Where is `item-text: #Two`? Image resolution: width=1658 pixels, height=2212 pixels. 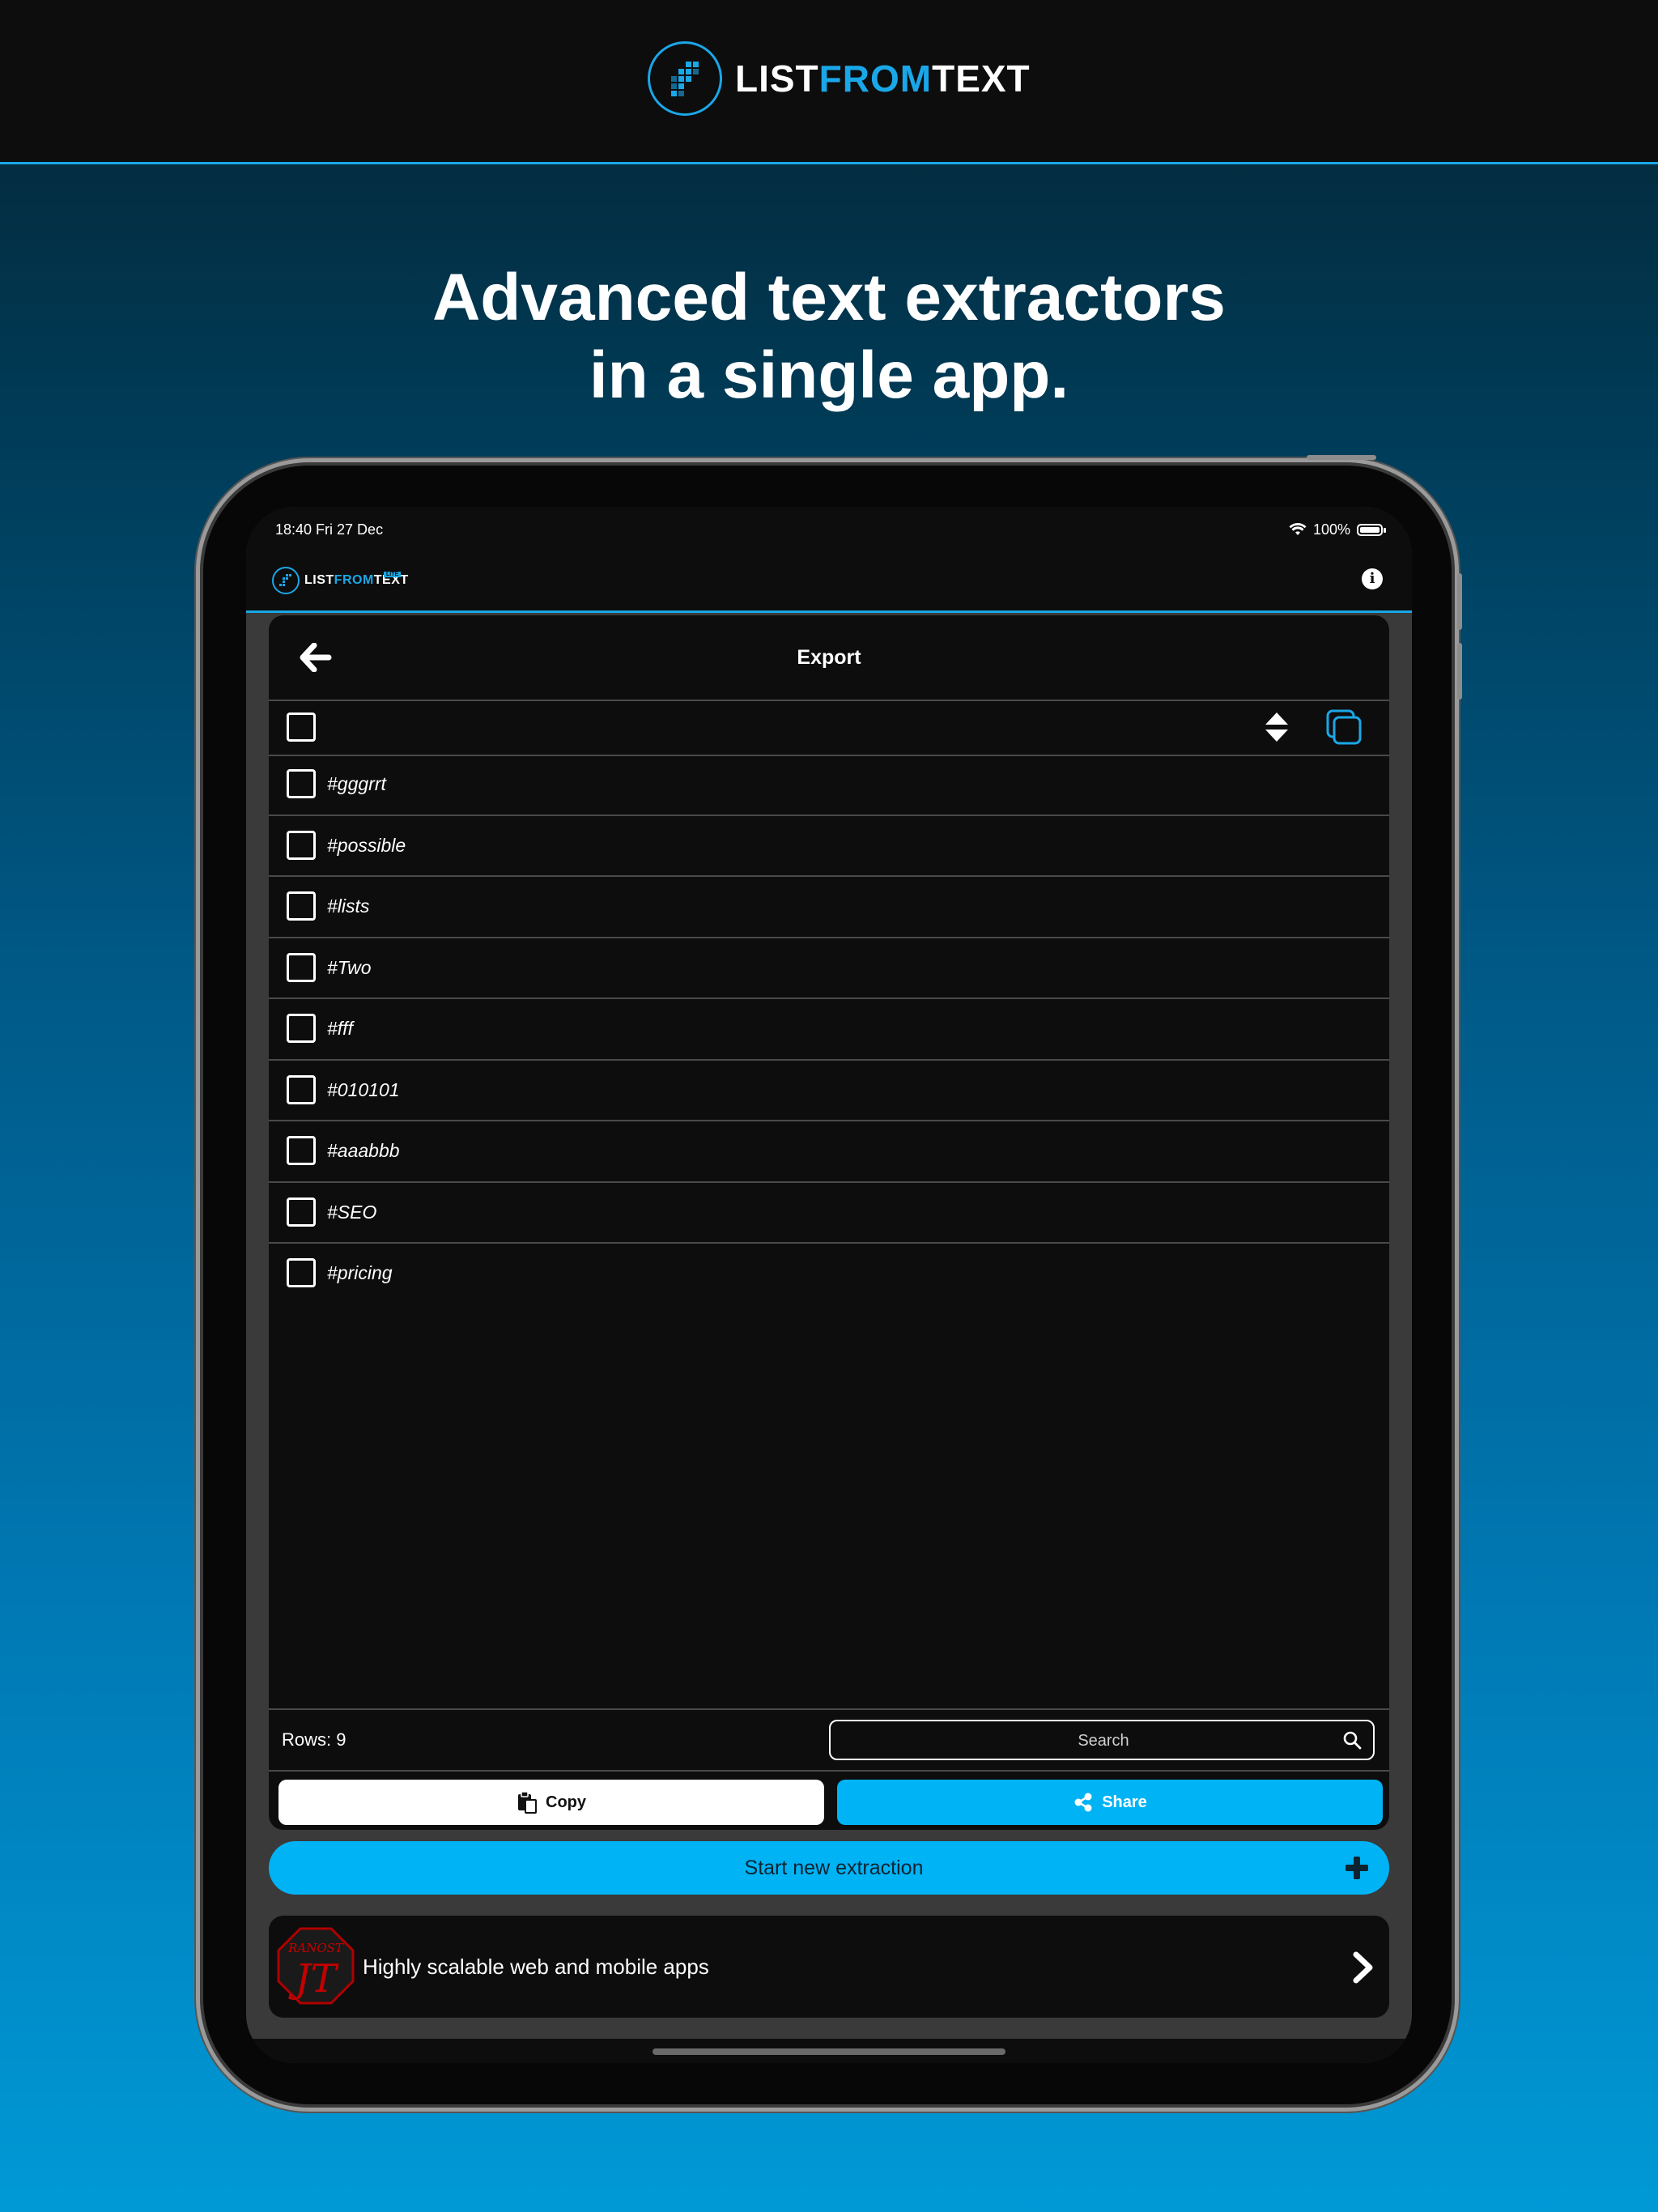 item-text: #Two is located at coordinates (349, 967).